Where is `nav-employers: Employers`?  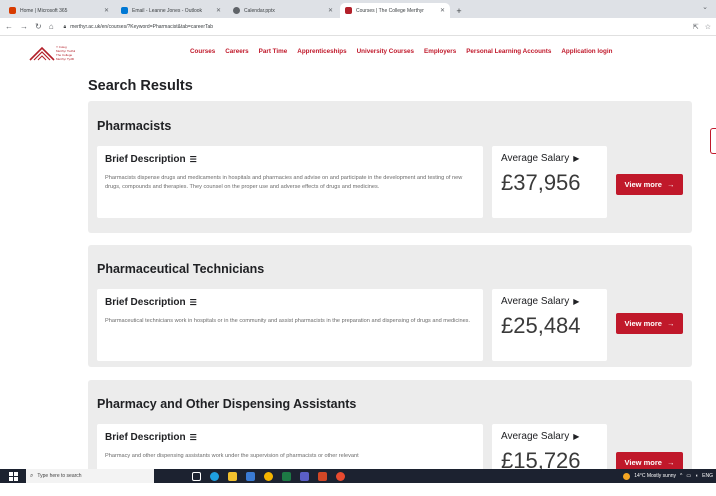
nav-employers: Employers is located at coordinates (440, 51).